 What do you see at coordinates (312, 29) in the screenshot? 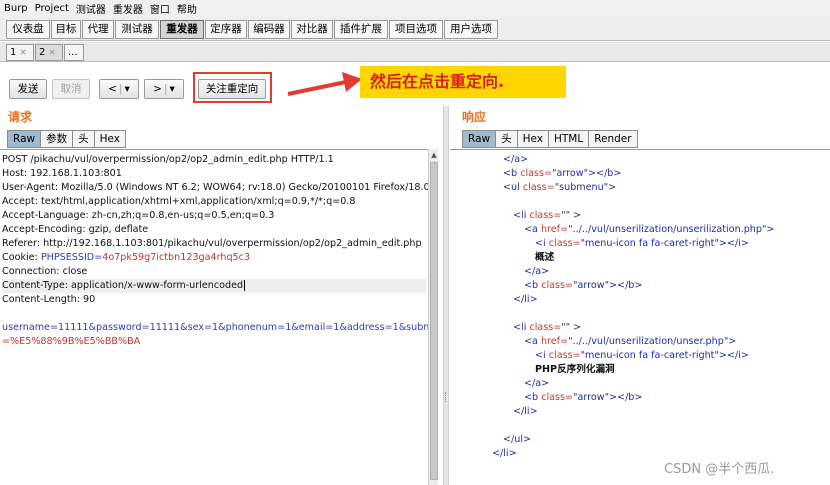
I see `tab-comparer: 对比器` at bounding box center [312, 29].